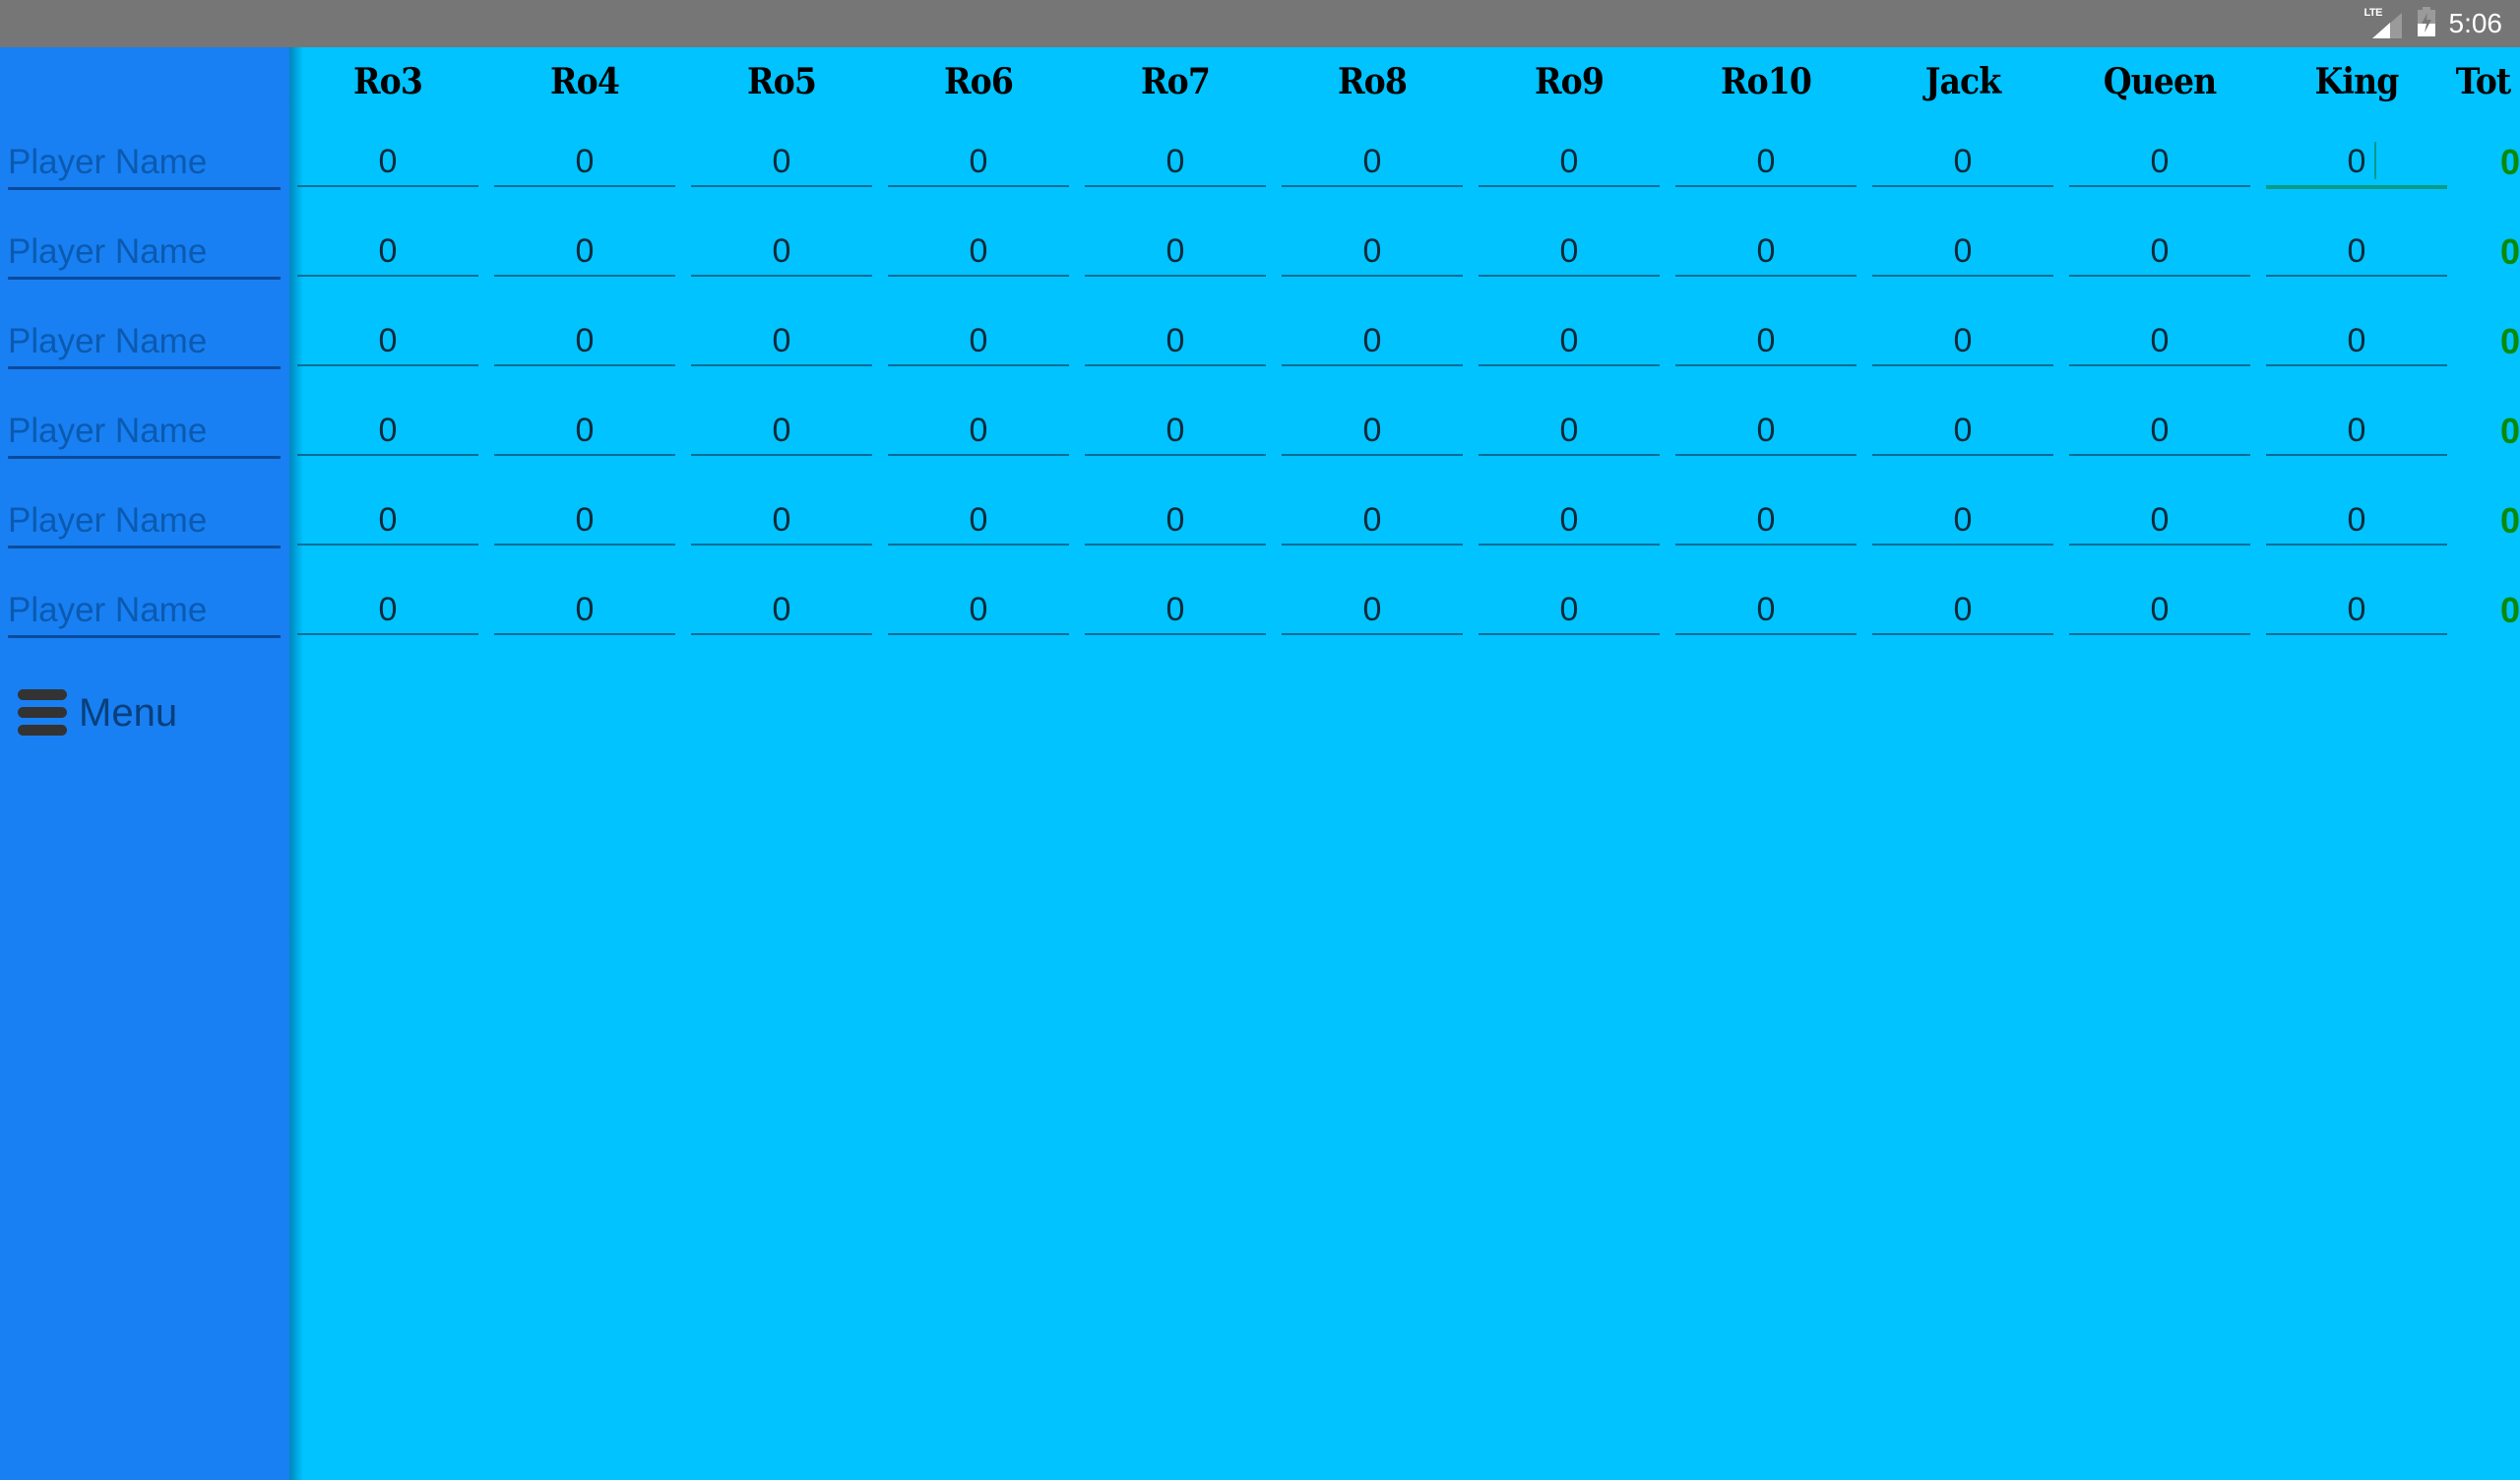 The image size is (2520, 1480). Describe the element at coordinates (2426, 23) in the screenshot. I see `battery-charging-icon` at that location.